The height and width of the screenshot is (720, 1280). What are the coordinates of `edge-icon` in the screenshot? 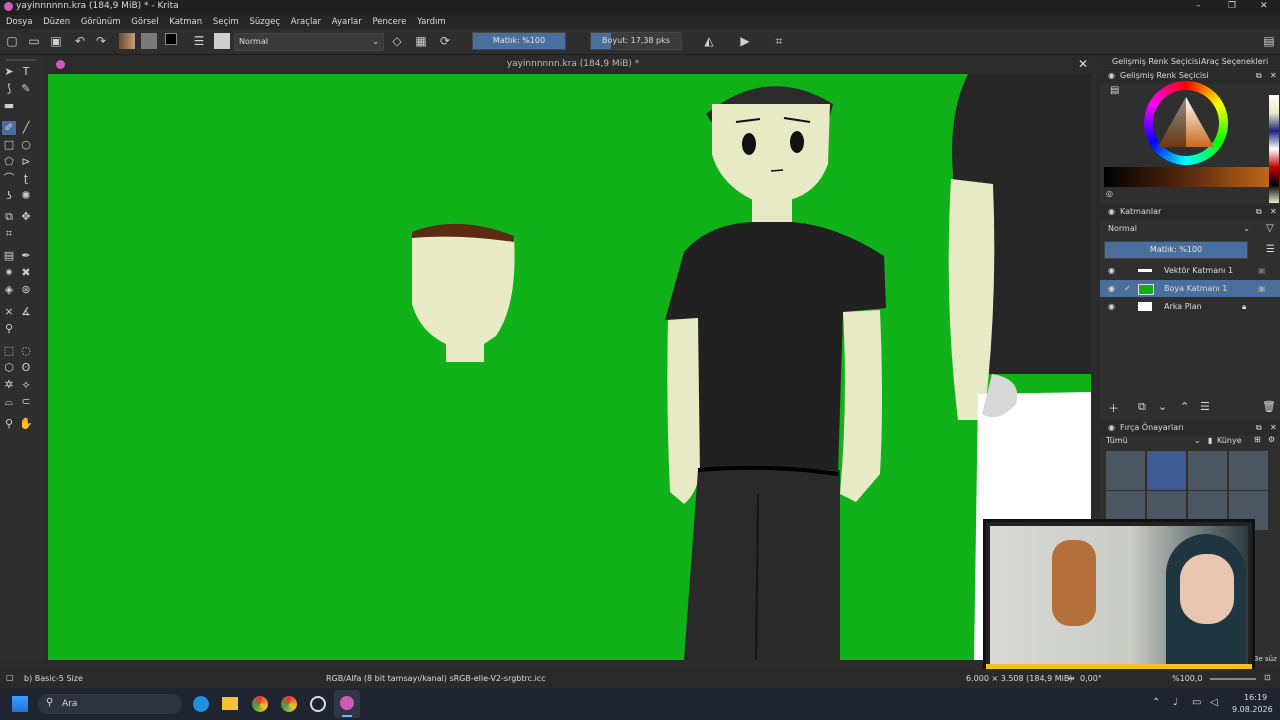 It's located at (201, 704).